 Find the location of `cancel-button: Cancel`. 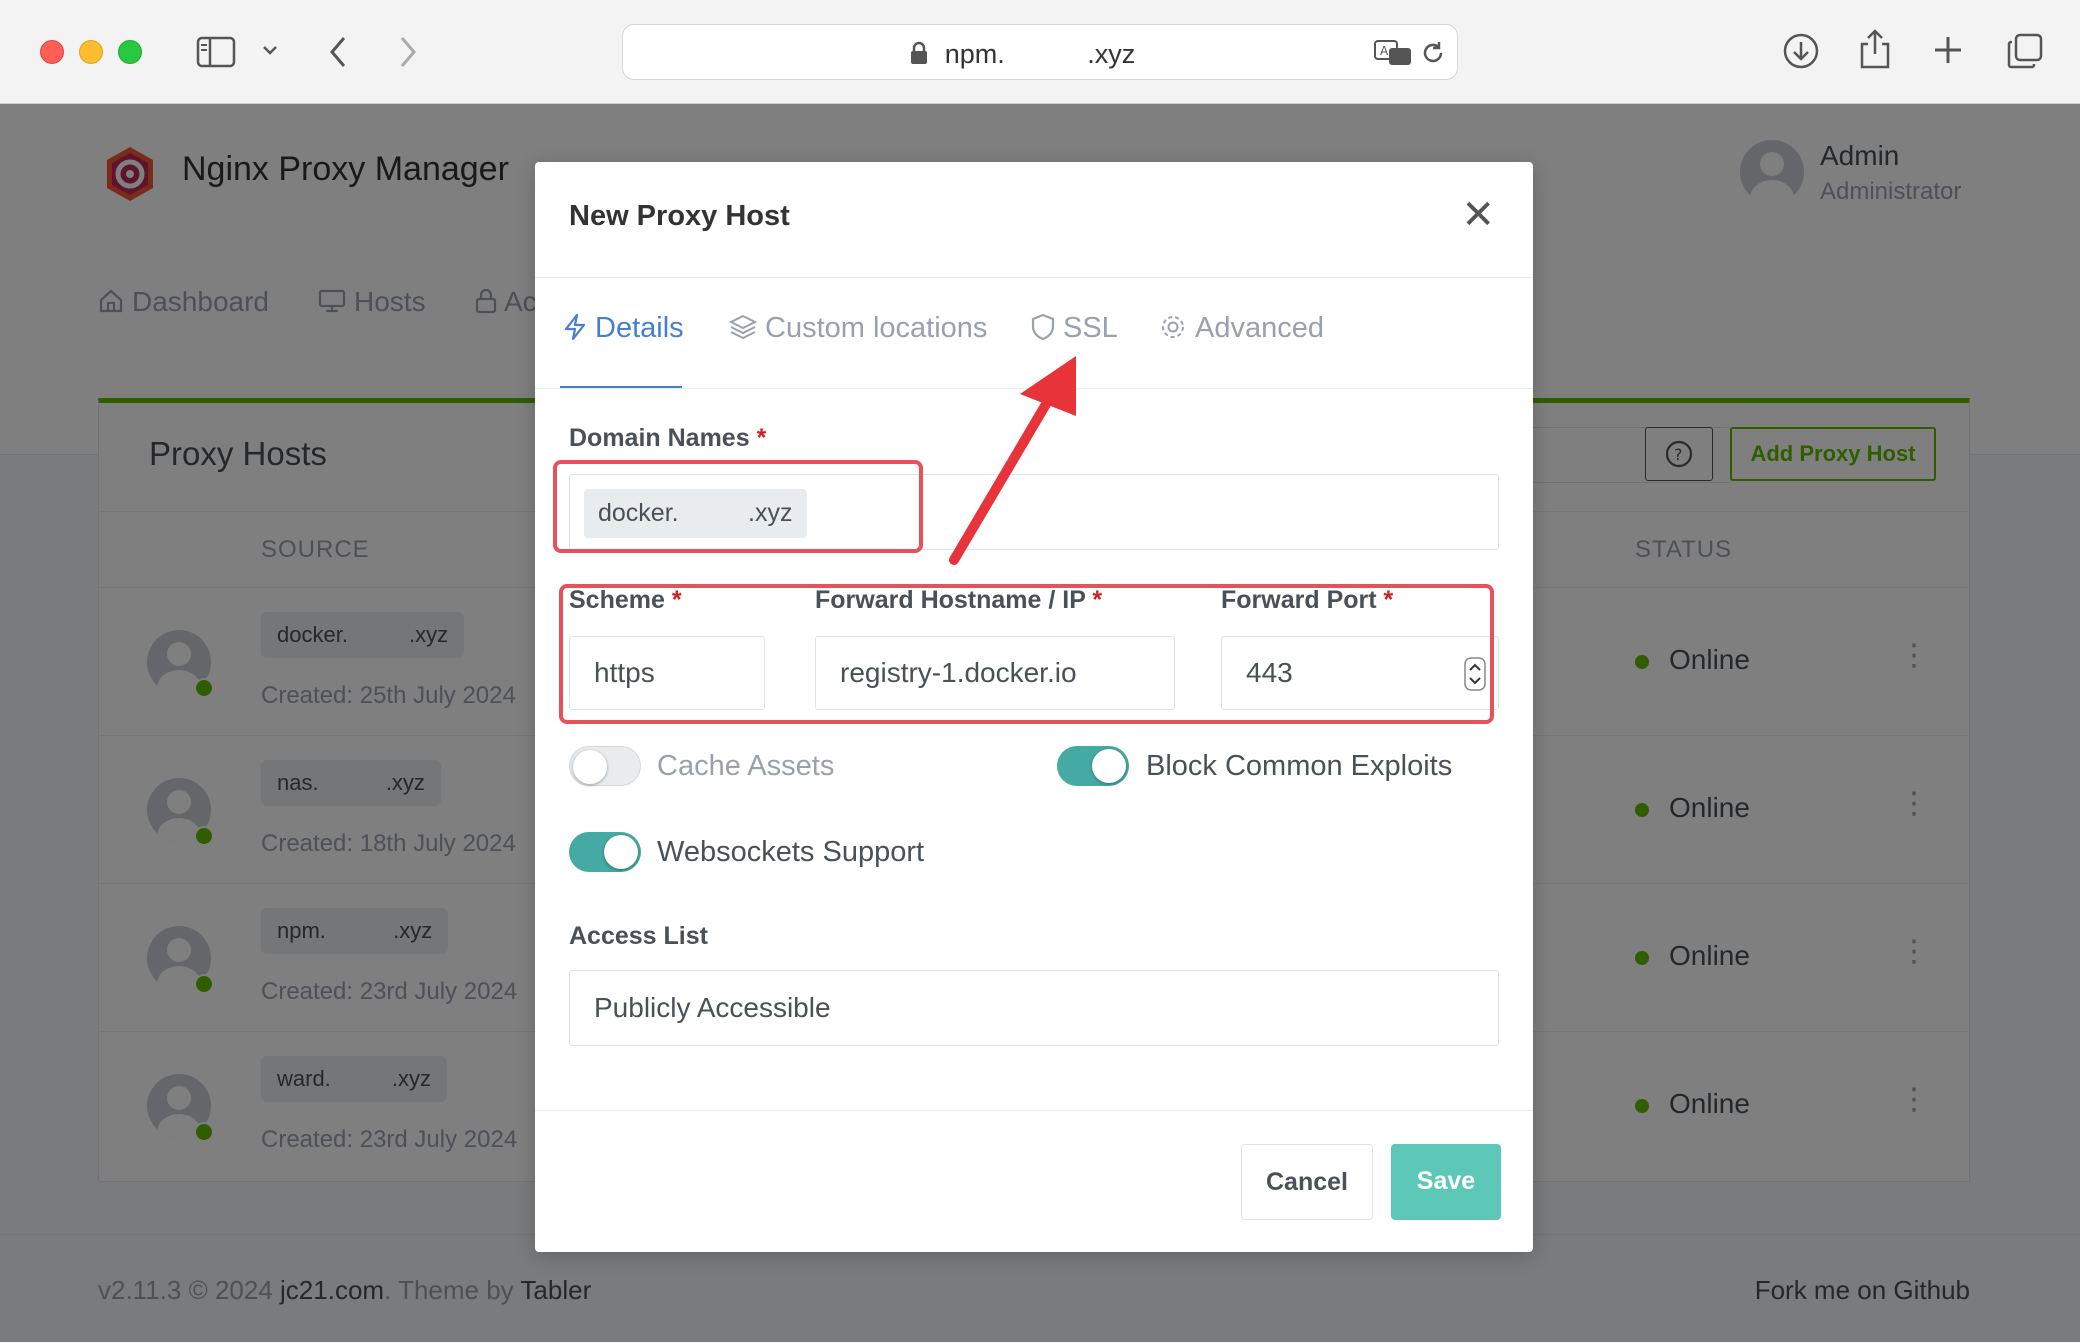

cancel-button: Cancel is located at coordinates (1307, 1182).